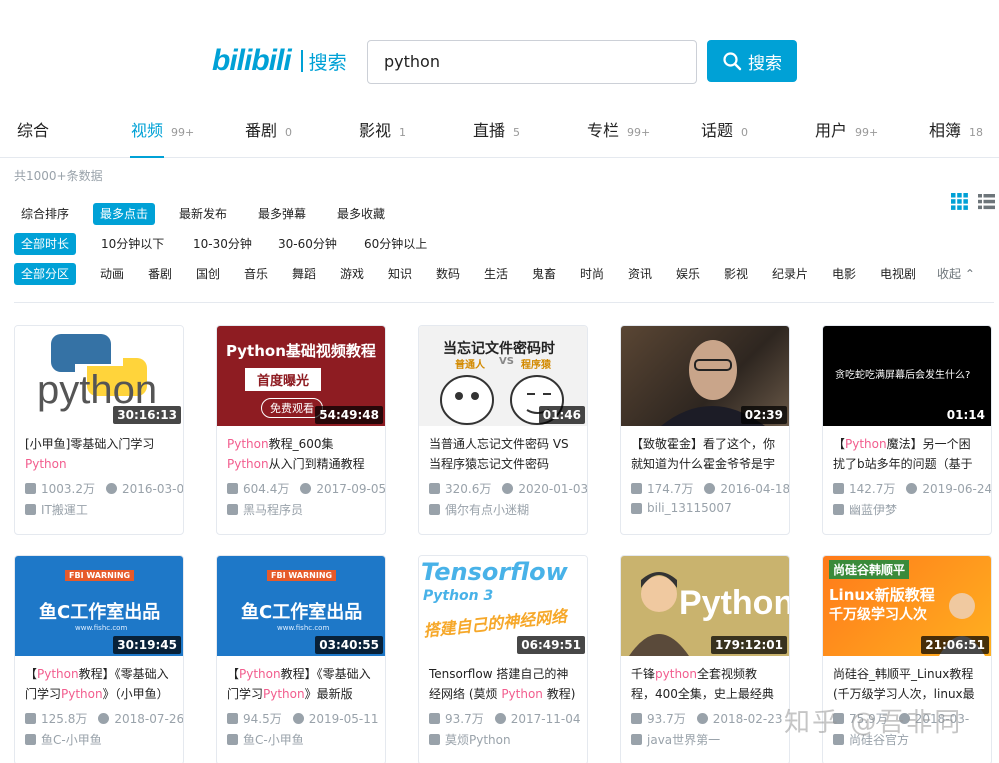 Image resolution: width=999 pixels, height=763 pixels. Describe the element at coordinates (844, 274) in the screenshot. I see `filter-zone-item: 电影` at that location.